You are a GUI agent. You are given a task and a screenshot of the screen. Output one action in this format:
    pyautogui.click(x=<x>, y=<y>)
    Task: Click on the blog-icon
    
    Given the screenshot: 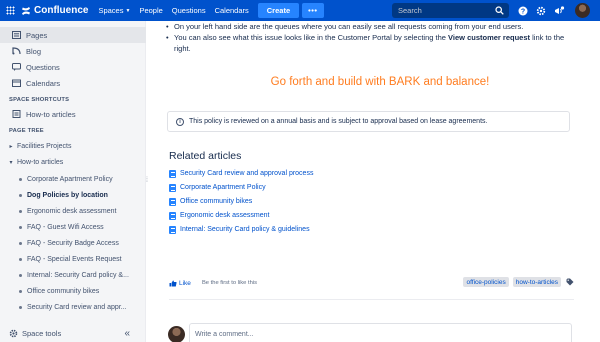 What is the action you would take?
    pyautogui.click(x=16, y=51)
    